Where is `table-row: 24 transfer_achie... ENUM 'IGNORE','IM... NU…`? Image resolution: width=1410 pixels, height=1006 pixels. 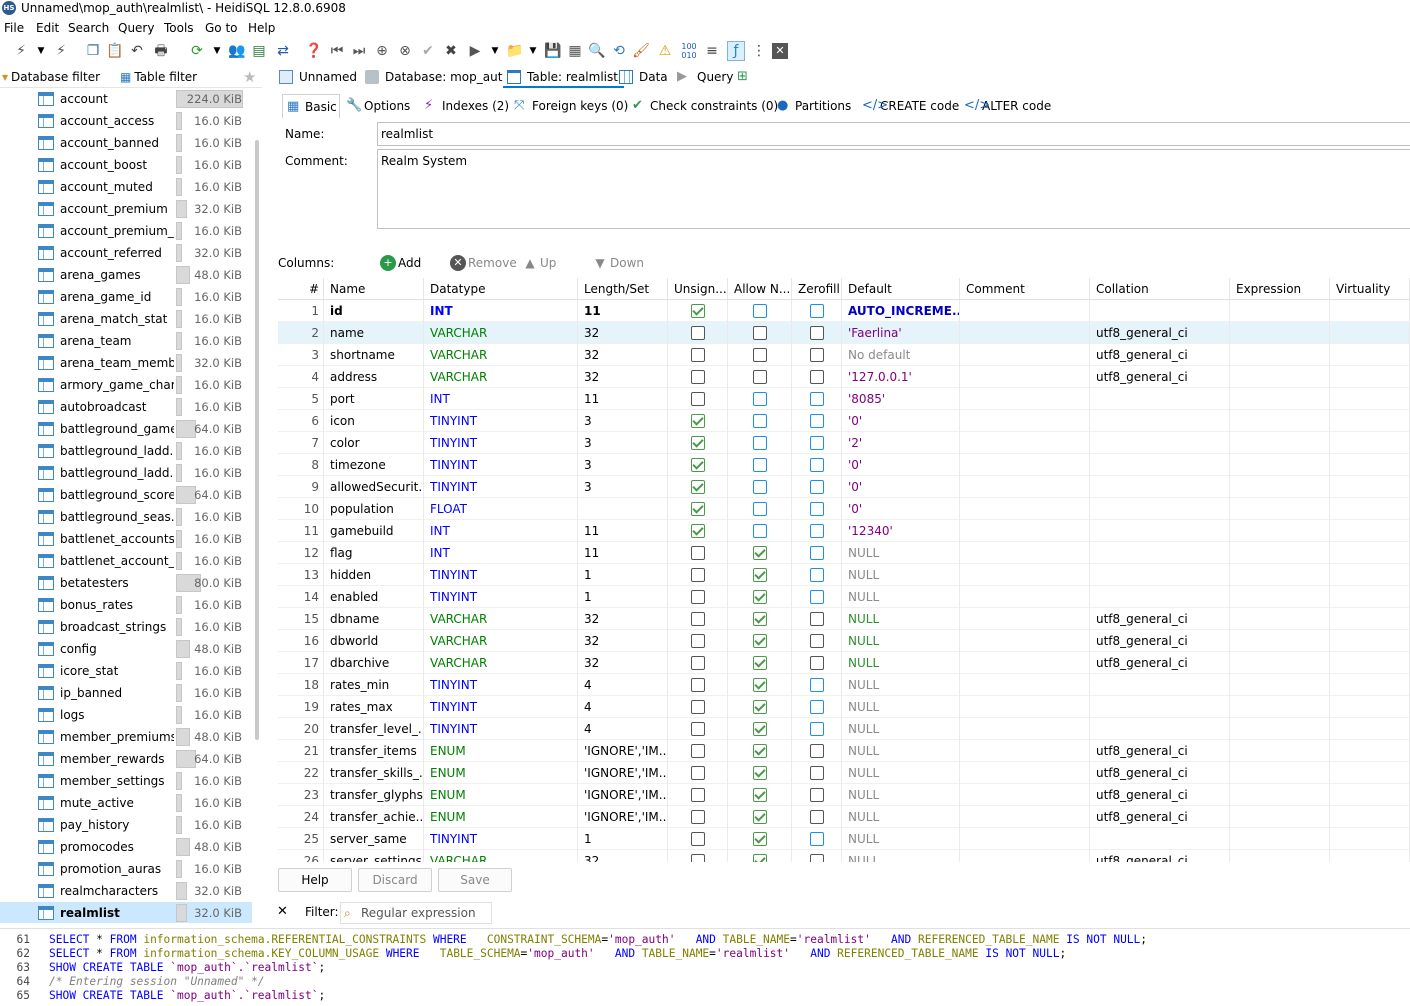
table-row: 24 transfer_achie... ENUM 'IGNORE','IM... NU… is located at coordinates (844, 817).